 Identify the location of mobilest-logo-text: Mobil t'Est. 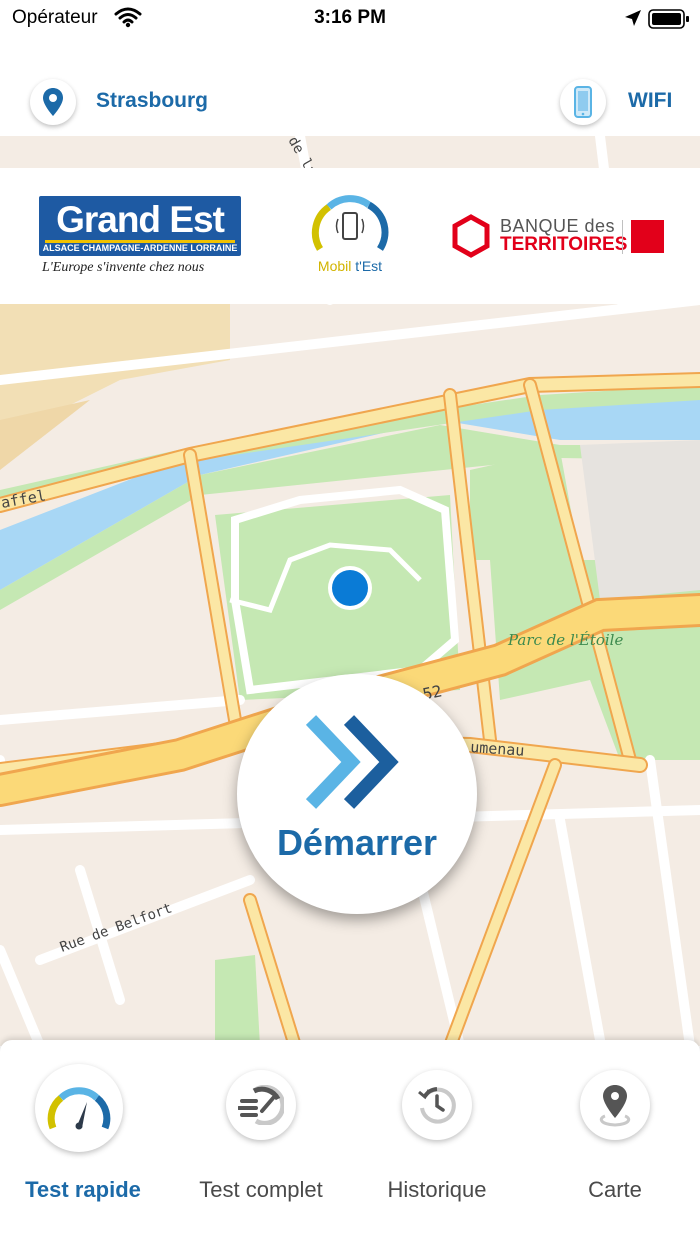
(350, 266).